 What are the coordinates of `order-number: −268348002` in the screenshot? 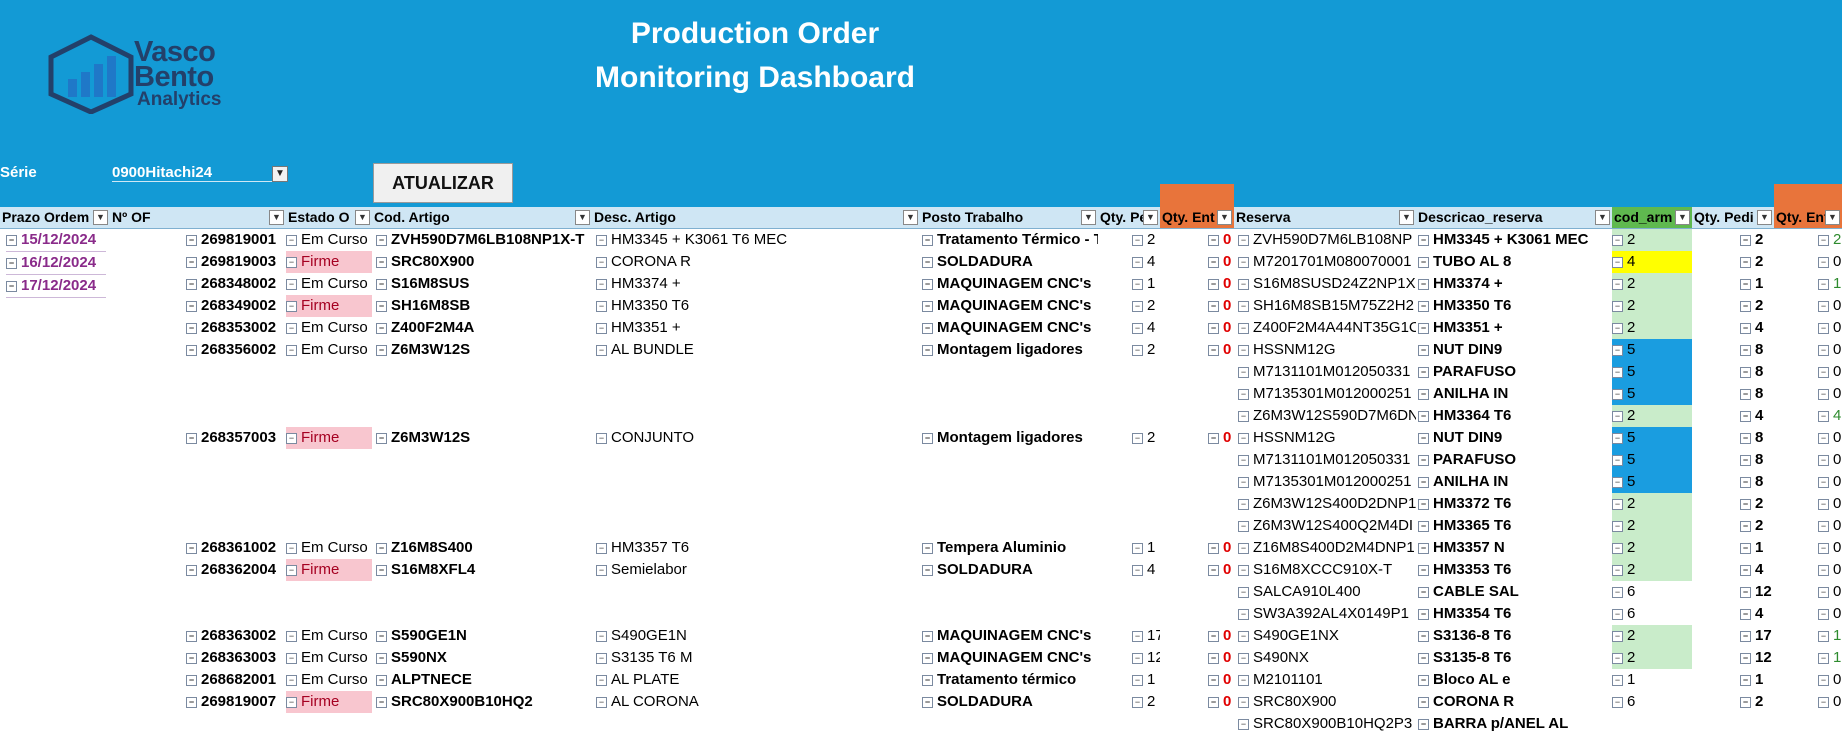 It's located at (236, 284).